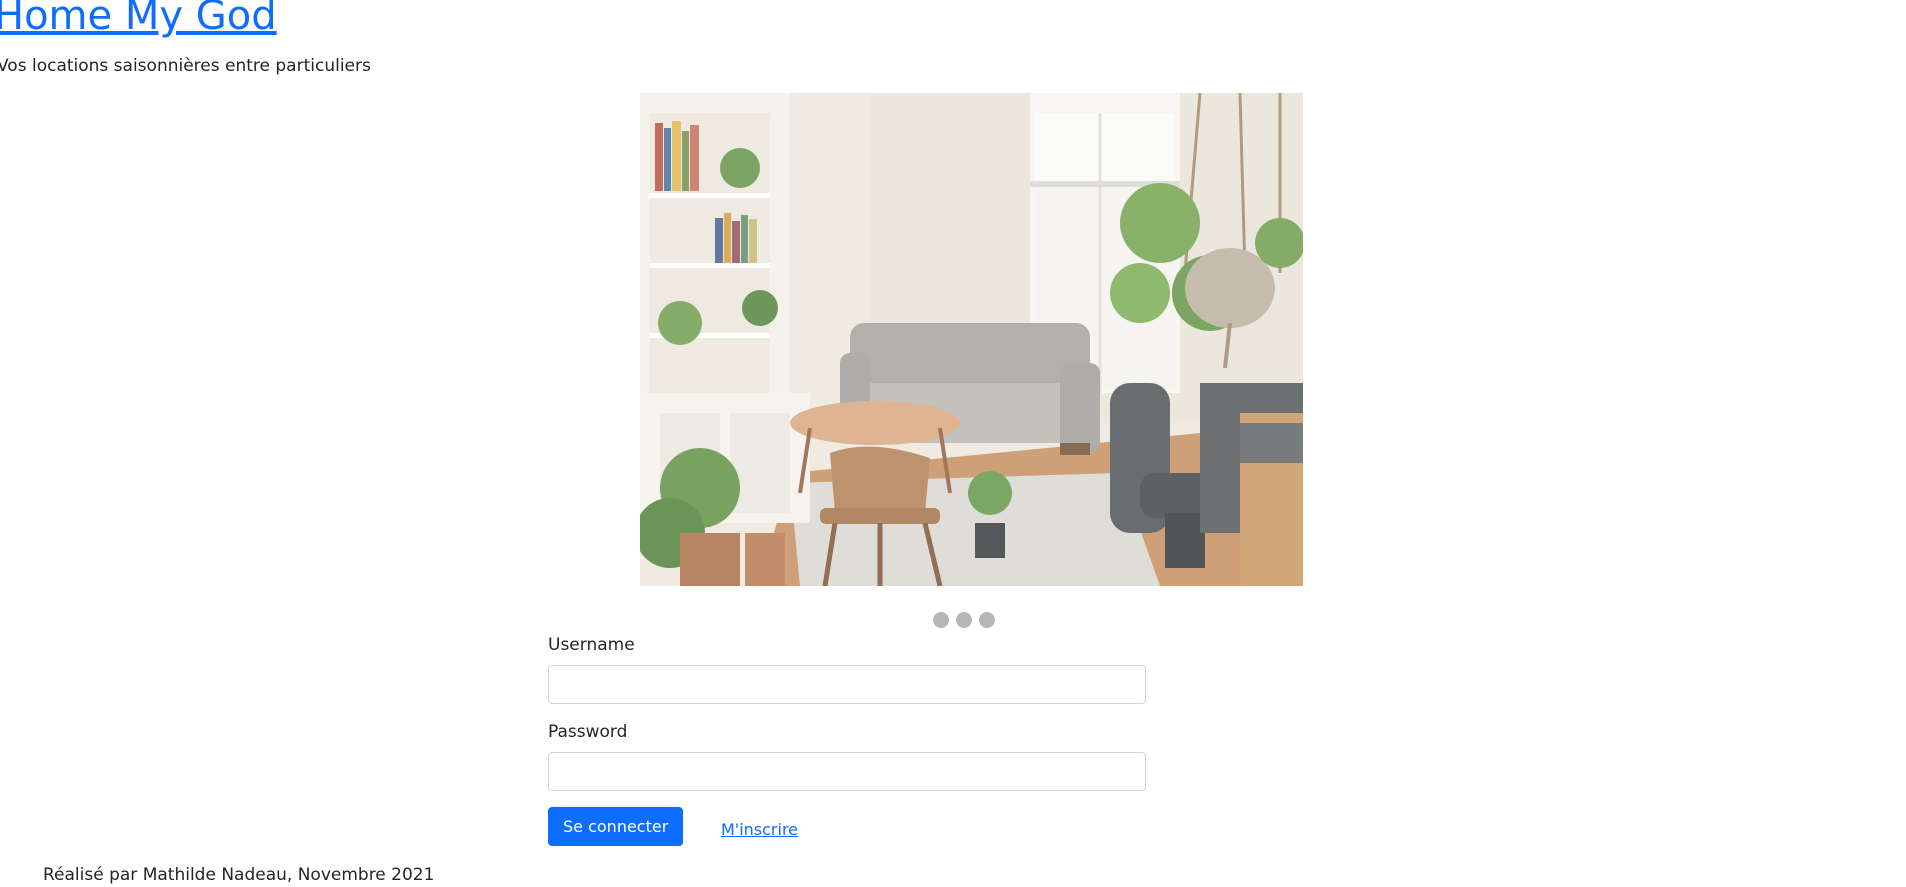 This screenshot has width=1906, height=887. I want to click on password-input, so click(847, 771).